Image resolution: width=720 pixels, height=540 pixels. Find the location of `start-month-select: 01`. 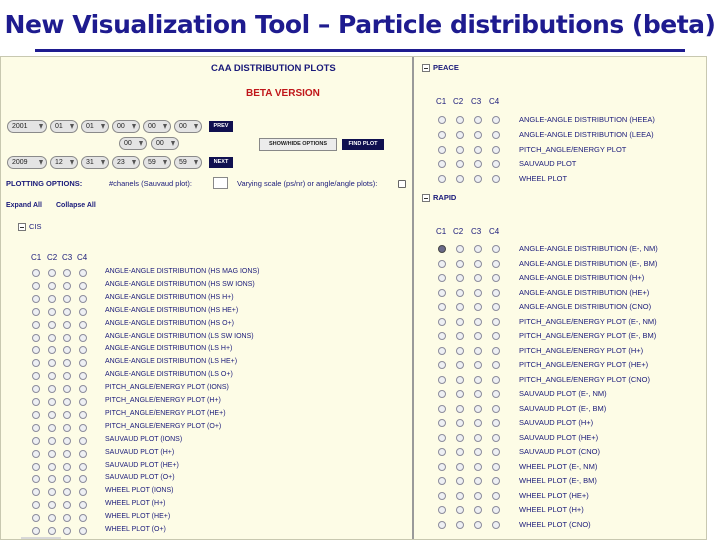

start-month-select: 01 is located at coordinates (64, 126).